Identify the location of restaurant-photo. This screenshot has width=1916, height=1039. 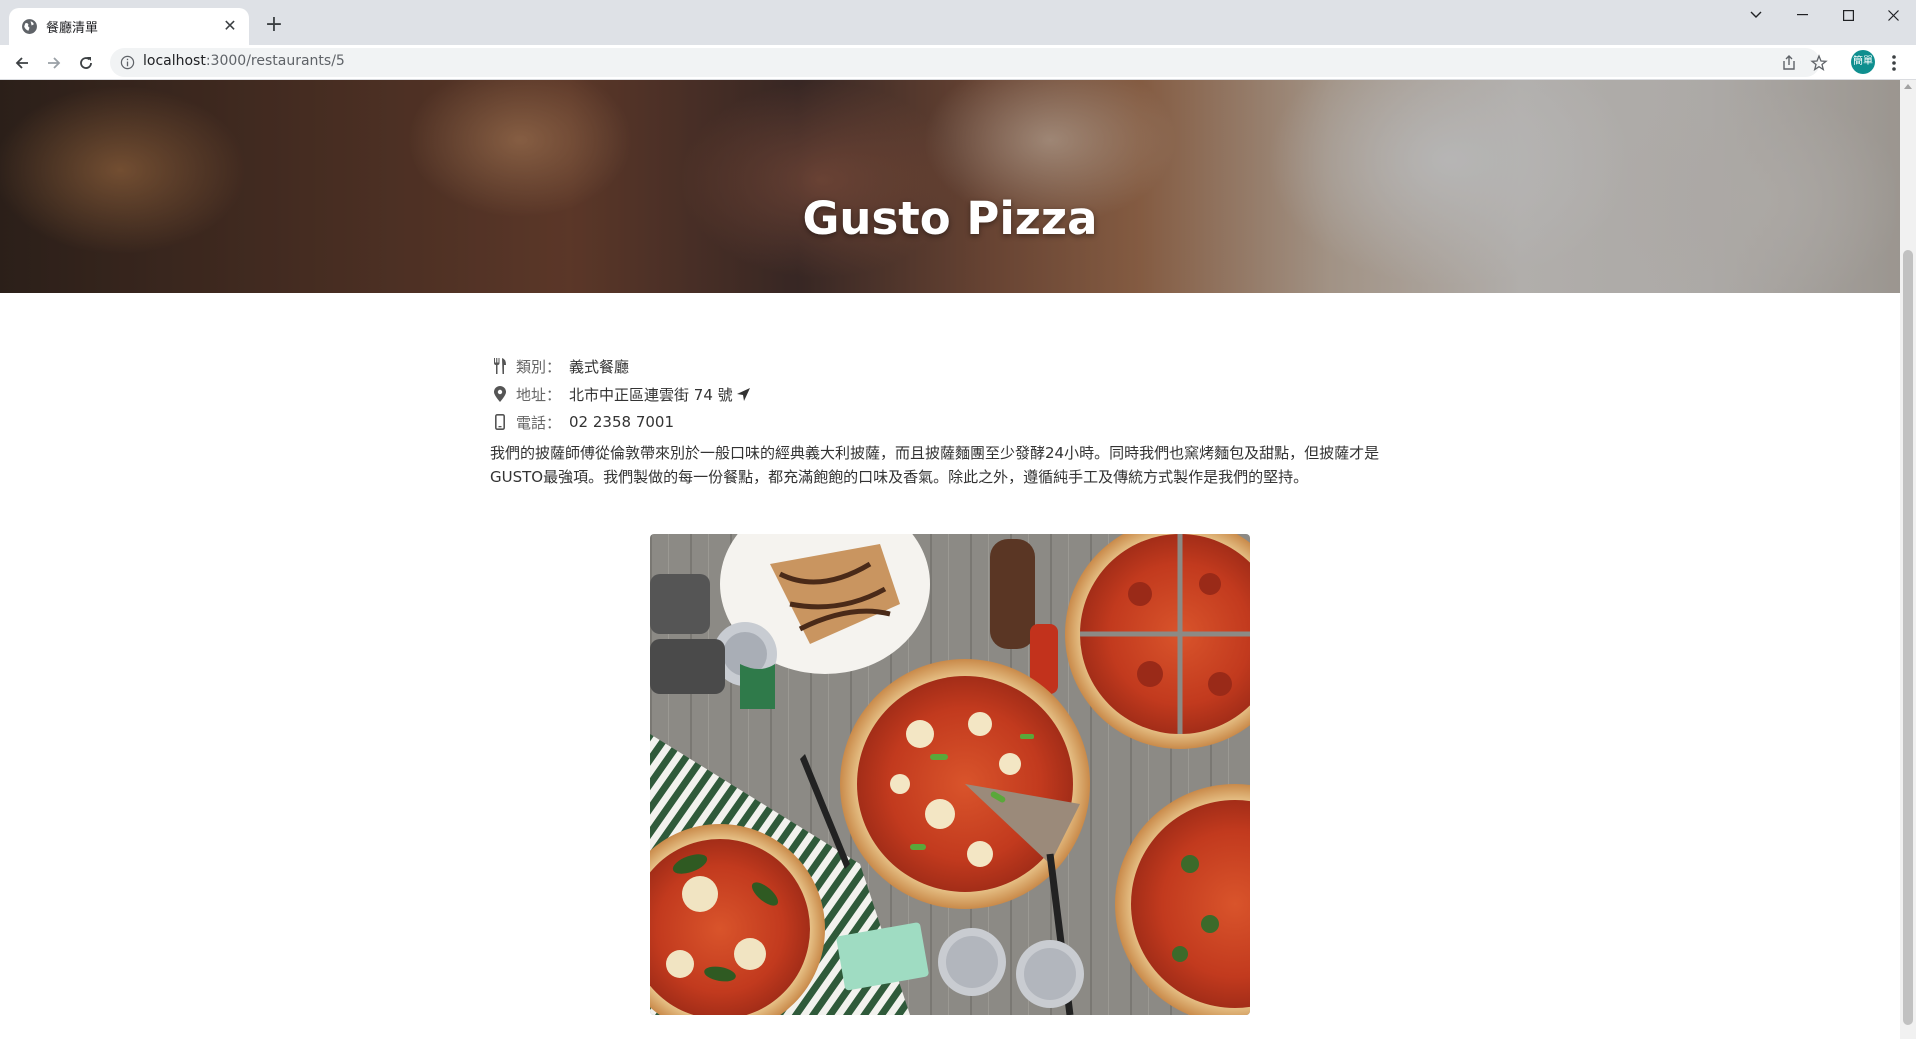
(950, 774).